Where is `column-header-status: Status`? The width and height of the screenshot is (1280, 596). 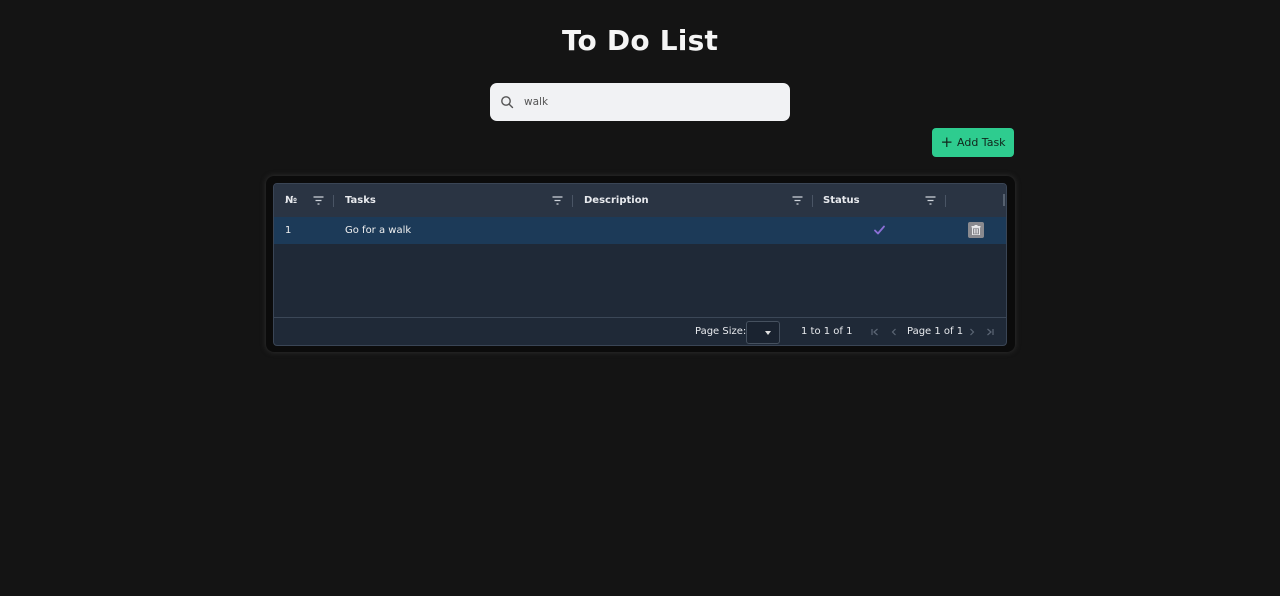
column-header-status: Status is located at coordinates (841, 200).